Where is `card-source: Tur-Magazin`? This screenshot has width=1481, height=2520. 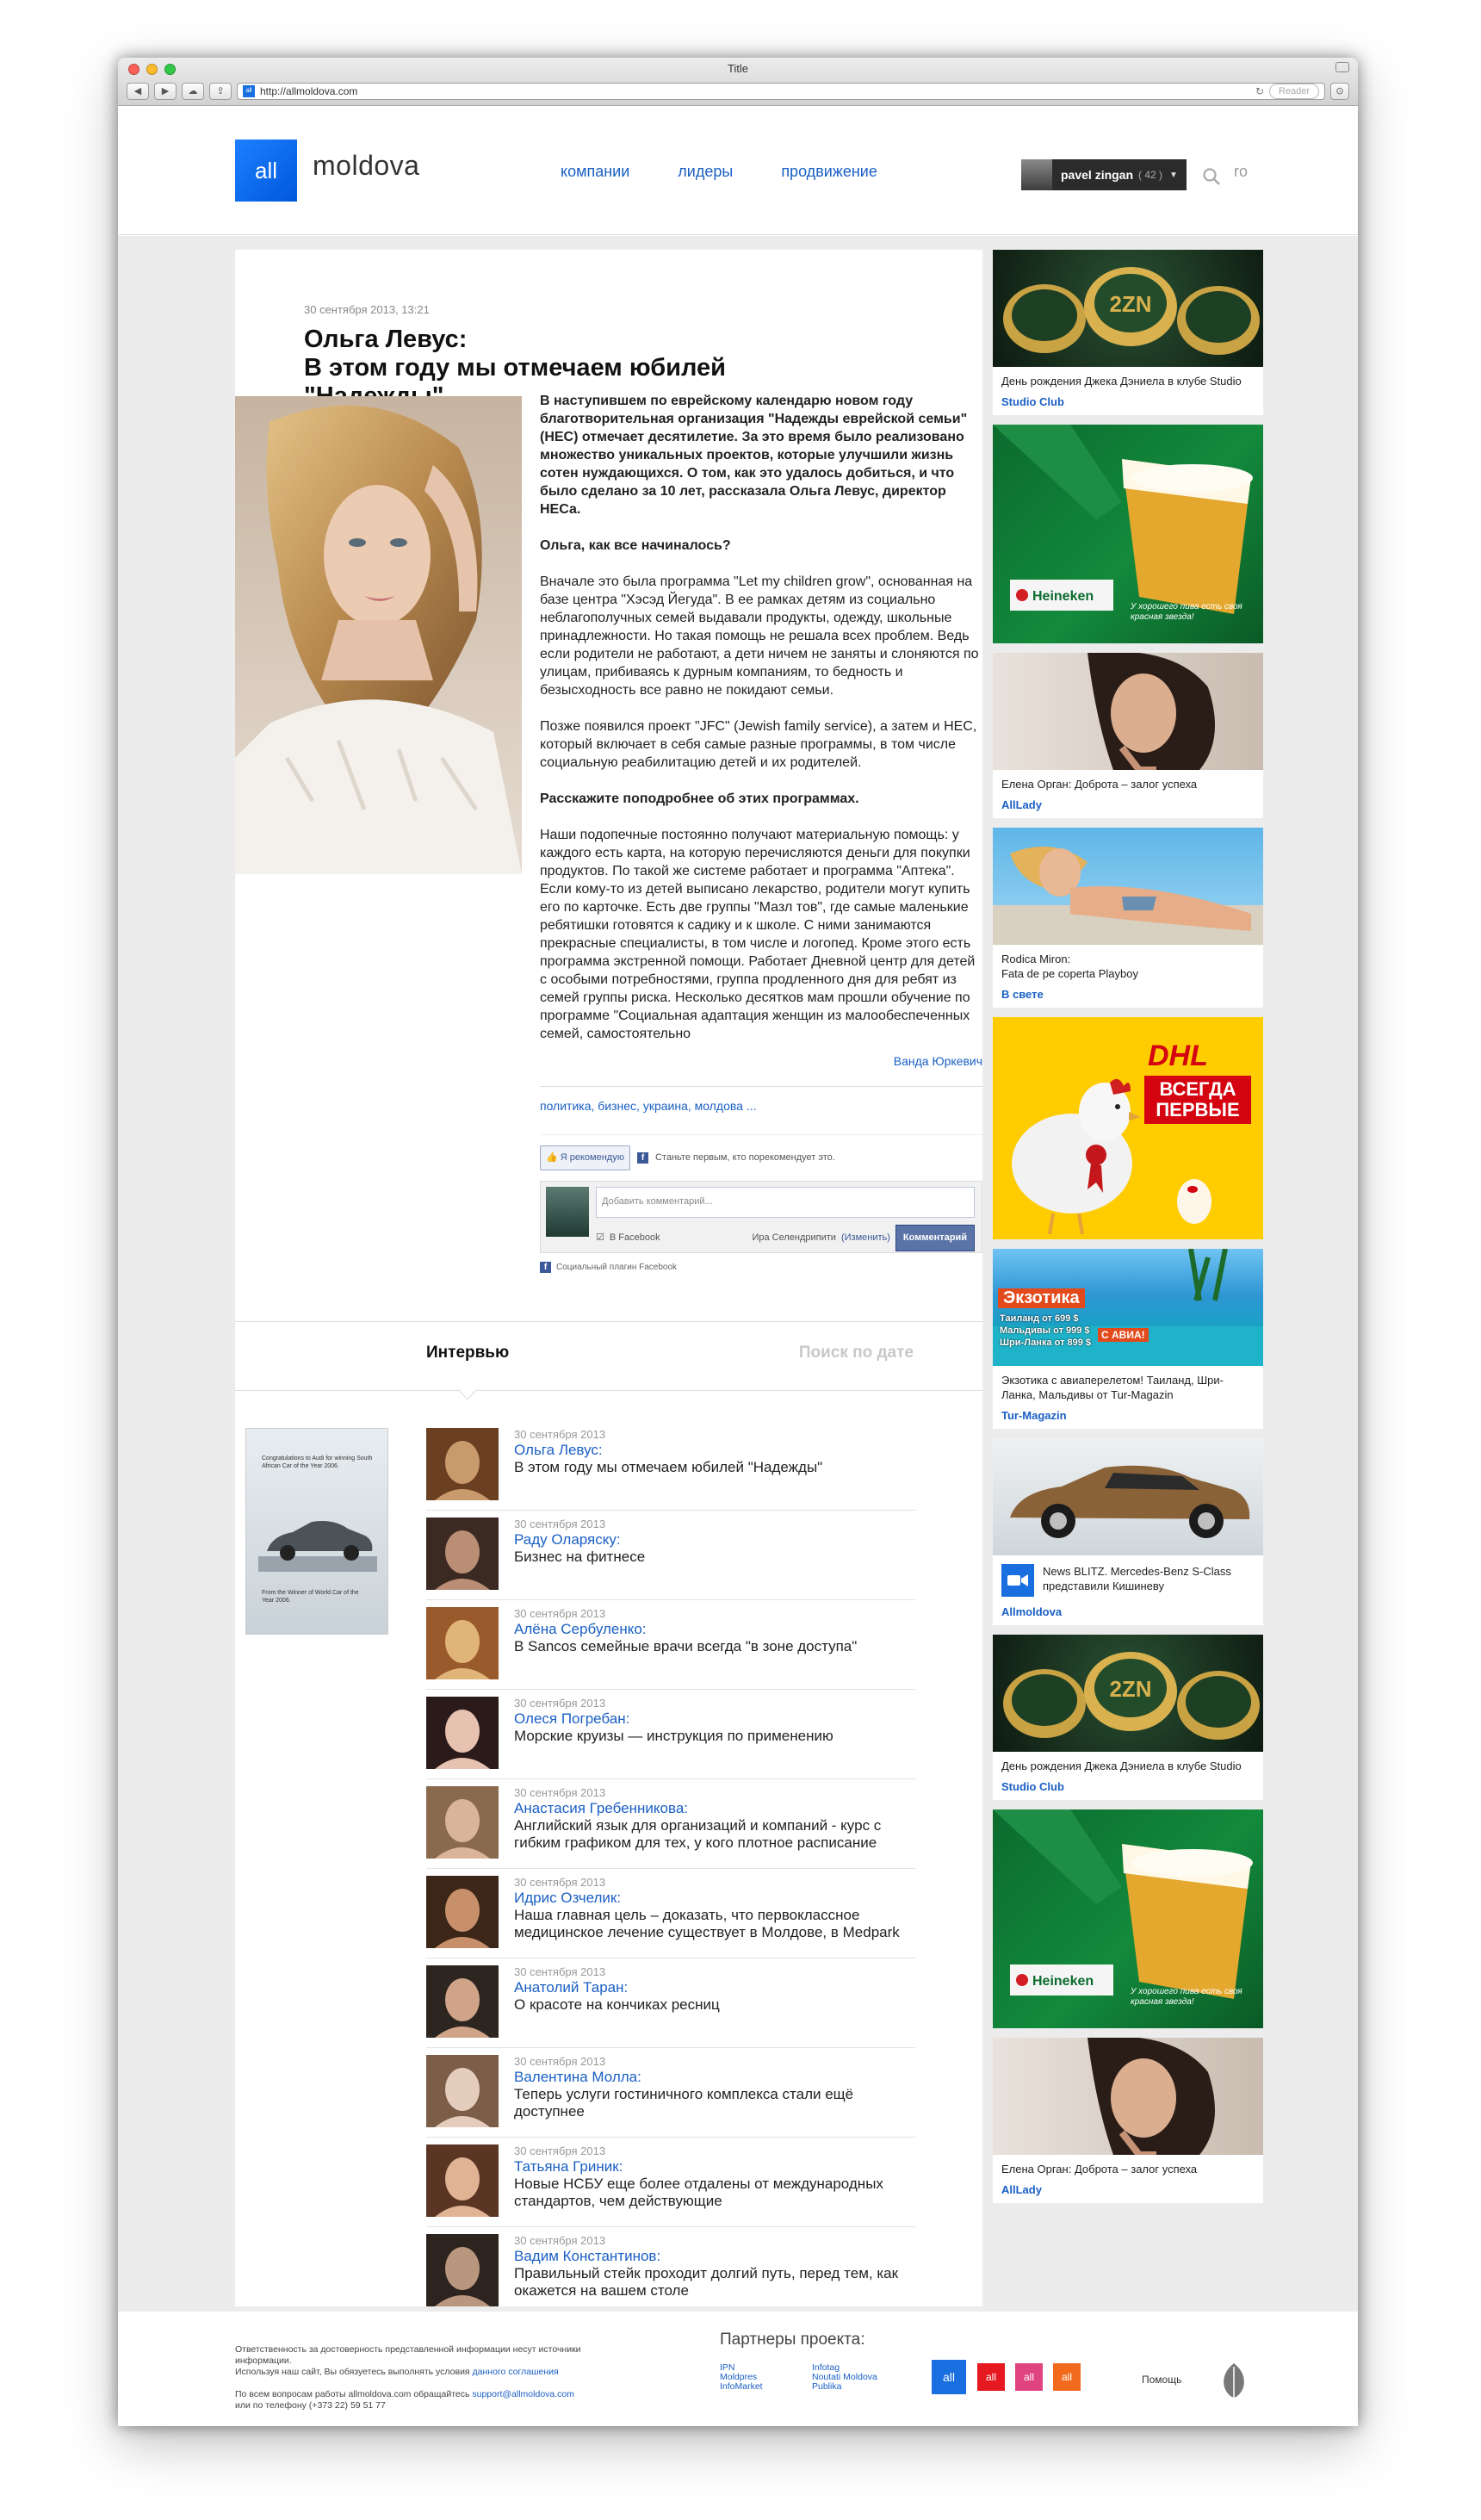 card-source: Tur-Magazin is located at coordinates (1128, 1416).